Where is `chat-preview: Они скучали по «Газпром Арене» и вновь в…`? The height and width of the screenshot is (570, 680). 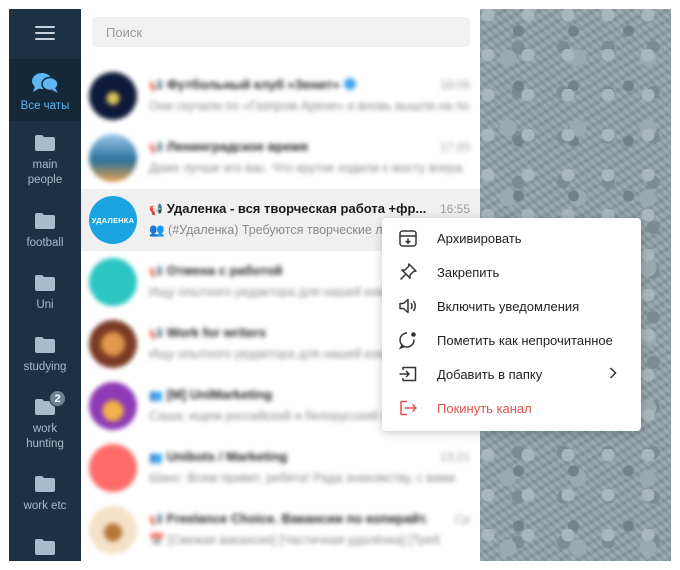
chat-preview: Они скучали по «Газпром Арене» и вновь в… is located at coordinates (309, 106).